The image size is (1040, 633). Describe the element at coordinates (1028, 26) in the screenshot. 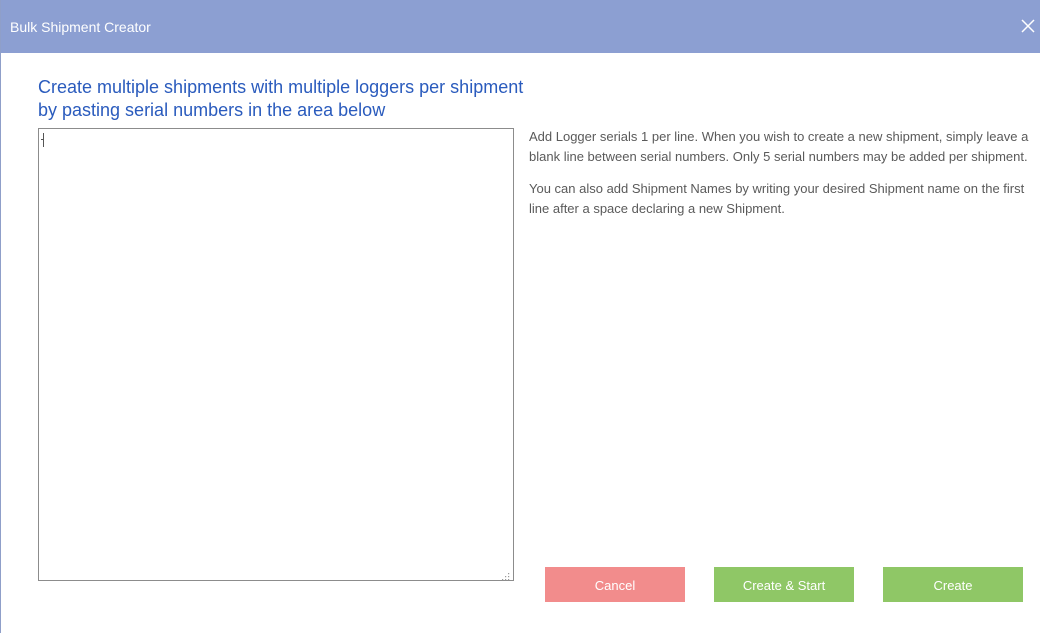

I see `close-icon` at that location.